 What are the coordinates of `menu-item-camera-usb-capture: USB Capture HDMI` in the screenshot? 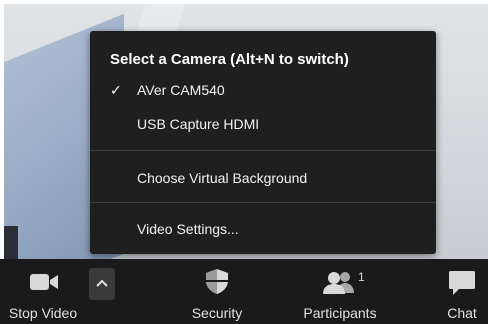 It's located at (263, 124).